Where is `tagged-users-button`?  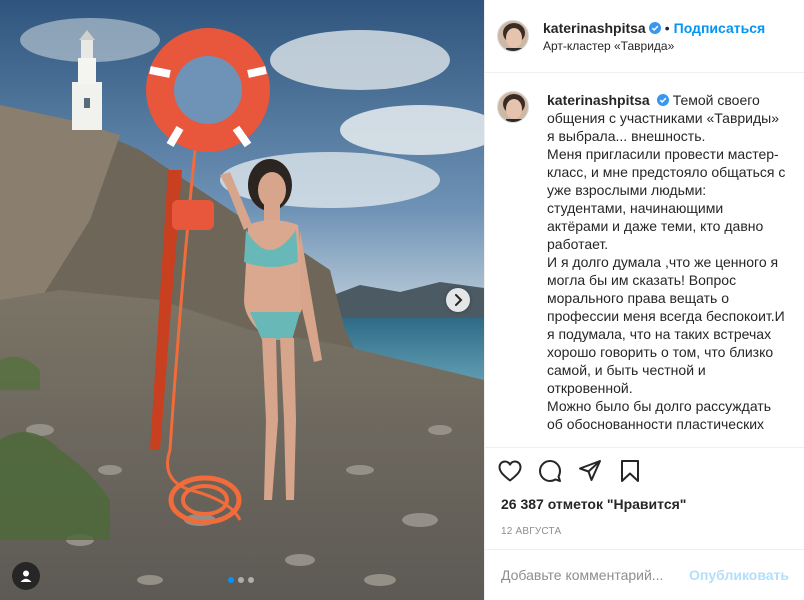 tagged-users-button is located at coordinates (26, 576).